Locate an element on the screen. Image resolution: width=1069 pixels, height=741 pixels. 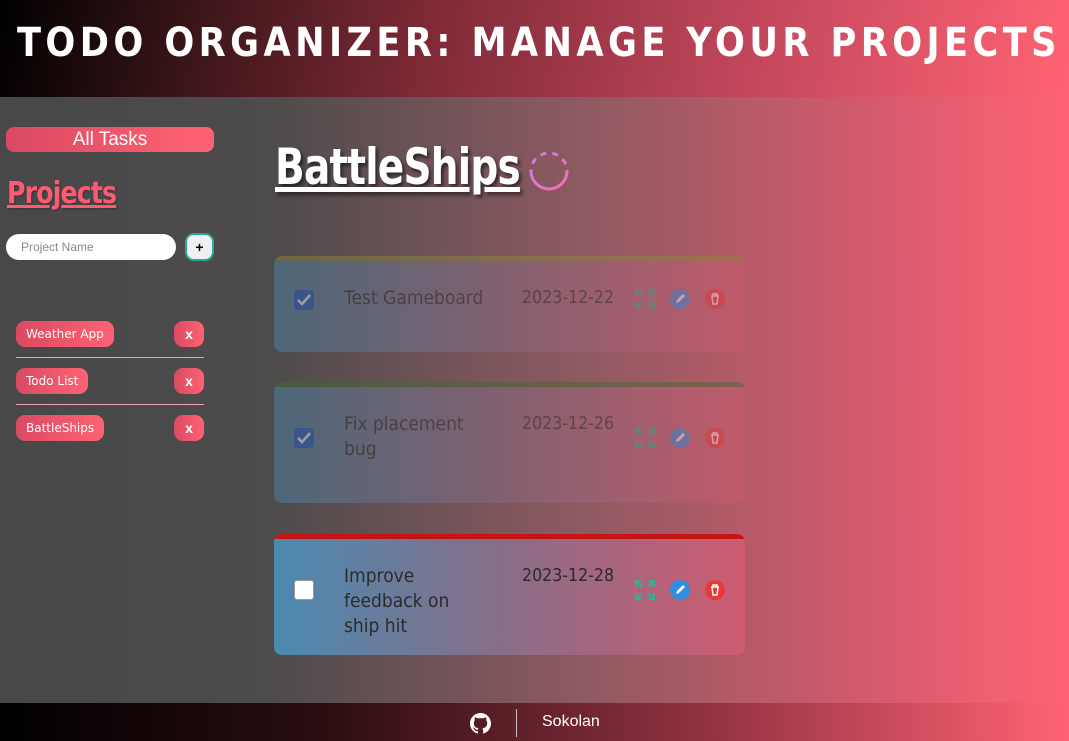
project-item: Todo List x is located at coordinates (110, 381).